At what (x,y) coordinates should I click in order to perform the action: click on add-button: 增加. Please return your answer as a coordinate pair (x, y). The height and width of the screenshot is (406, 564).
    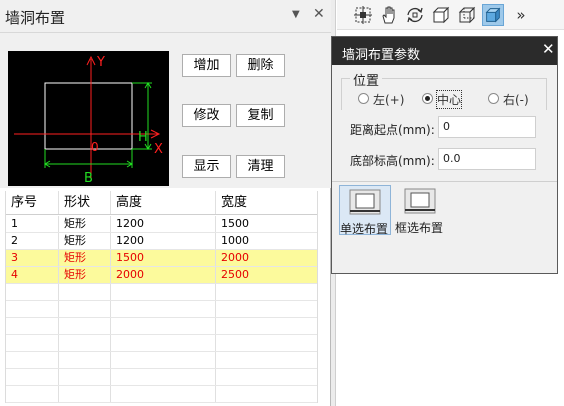
    Looking at the image, I should click on (206, 65).